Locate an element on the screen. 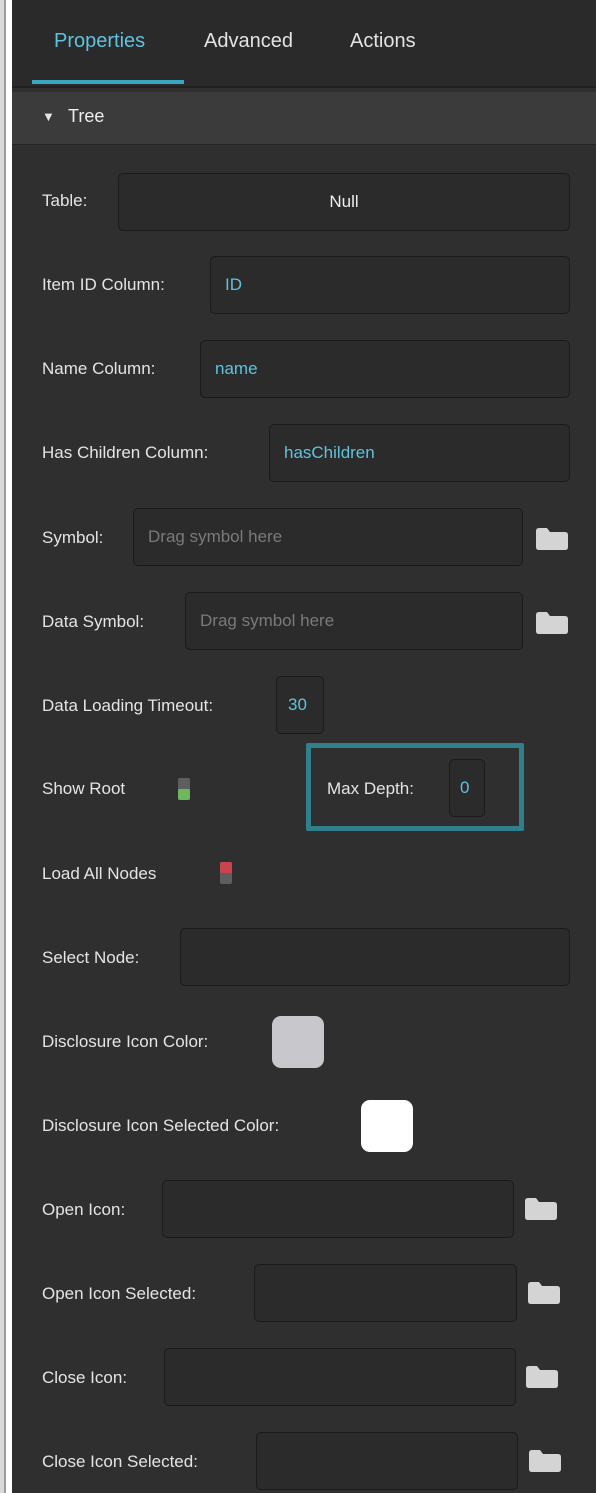 Image resolution: width=610 pixels, height=1493 pixels. symbol-label: Symbol: is located at coordinates (73, 537).